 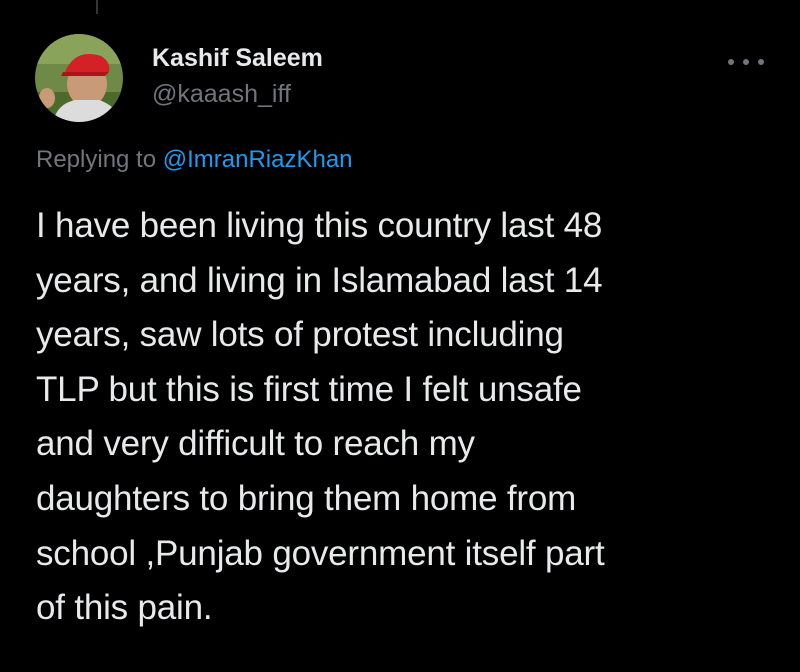 I want to click on tweet-text-line: of this pain., so click(x=124, y=608).